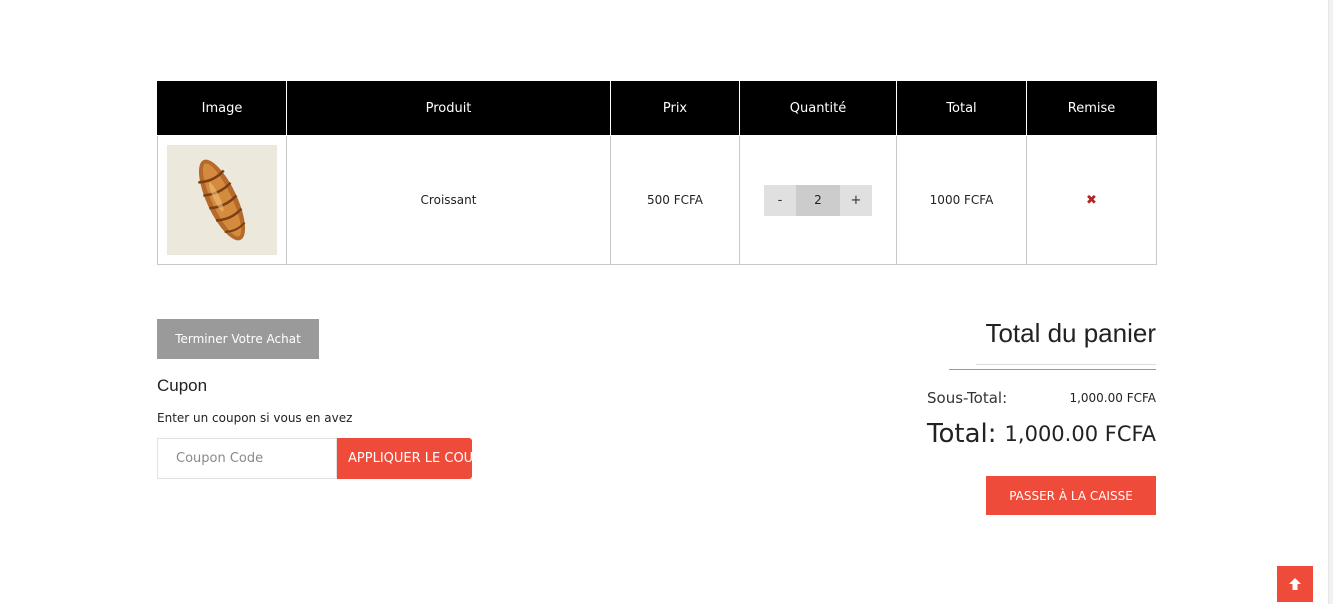 The image size is (1333, 604). I want to click on quantity-stepper: - +, so click(818, 200).